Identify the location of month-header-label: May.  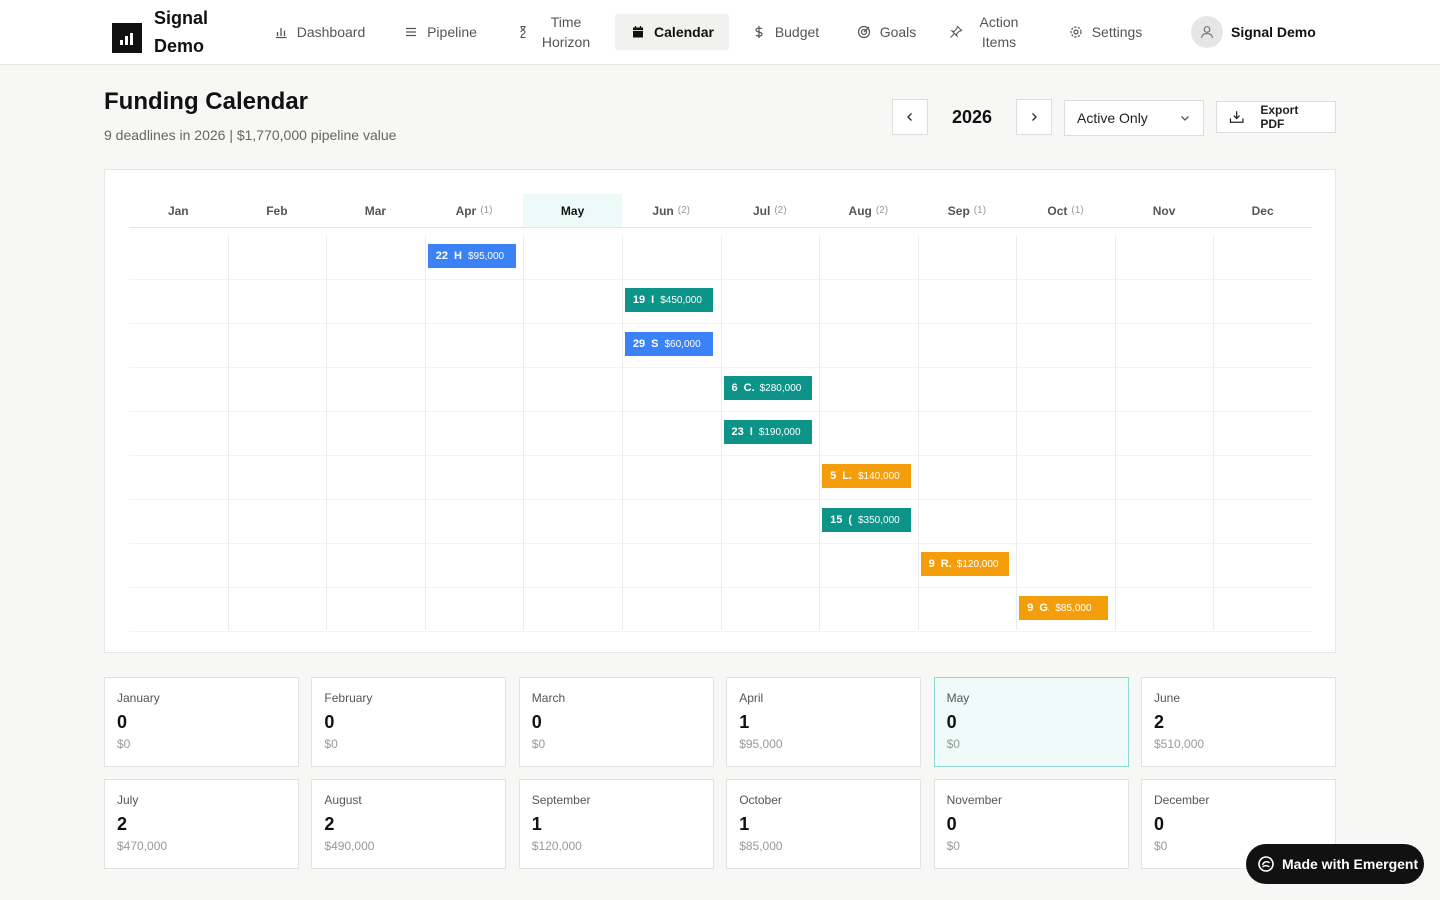
(572, 210).